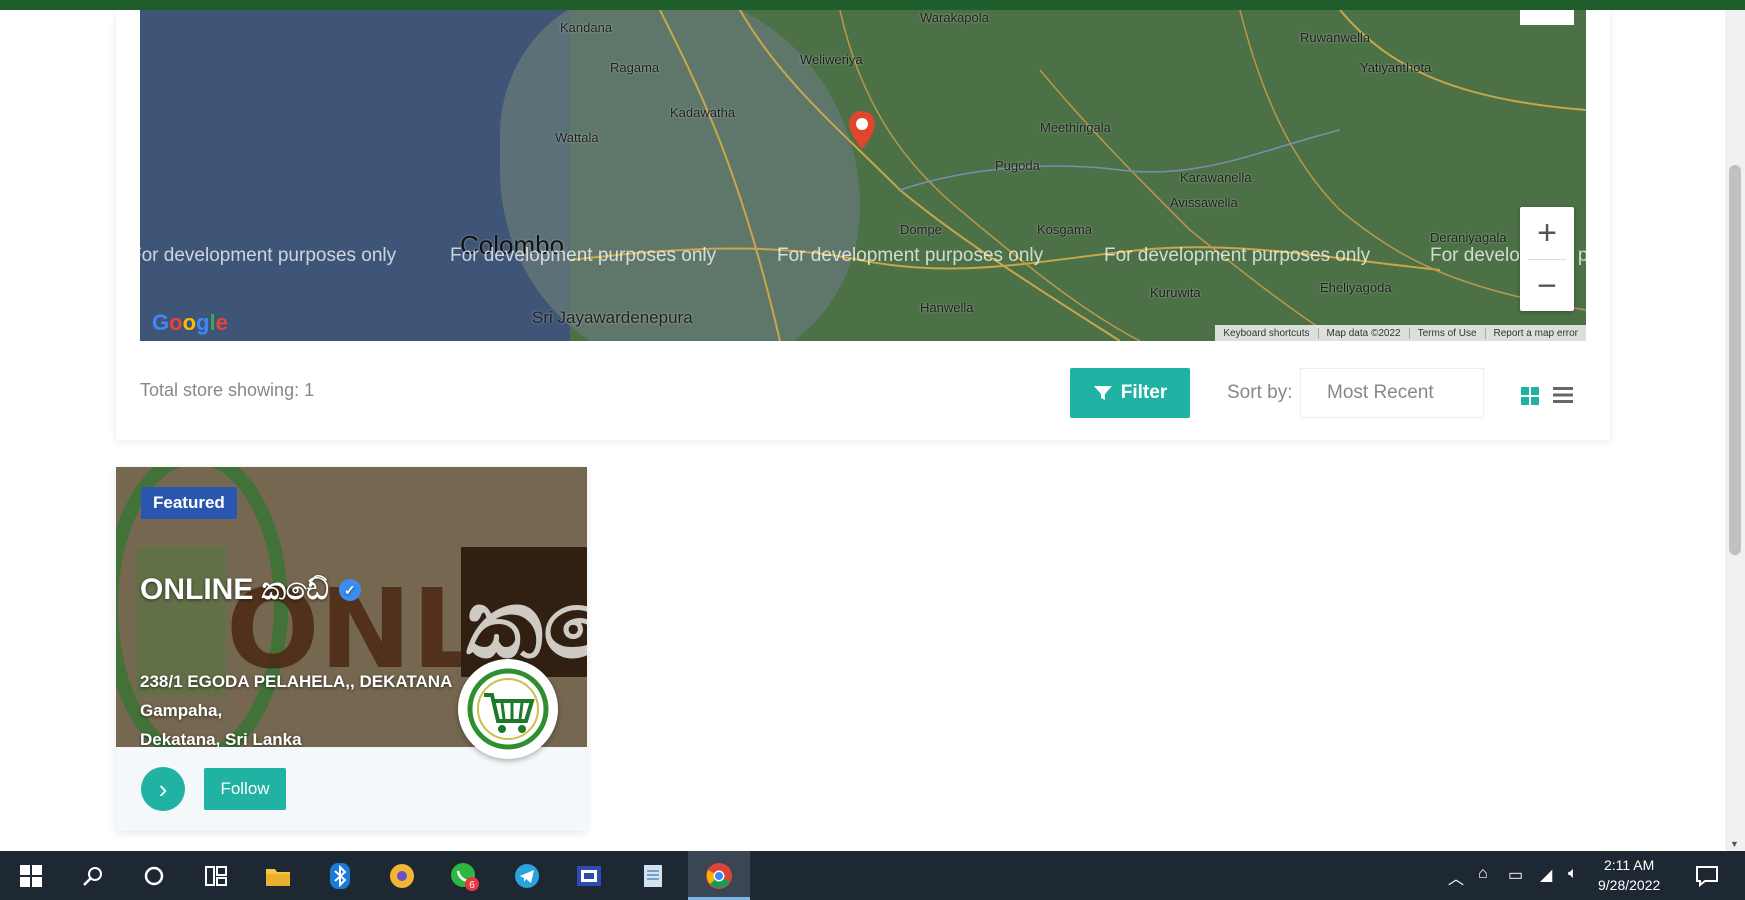  Describe the element at coordinates (831, 59) in the screenshot. I see `map-label: Weliweriya` at that location.